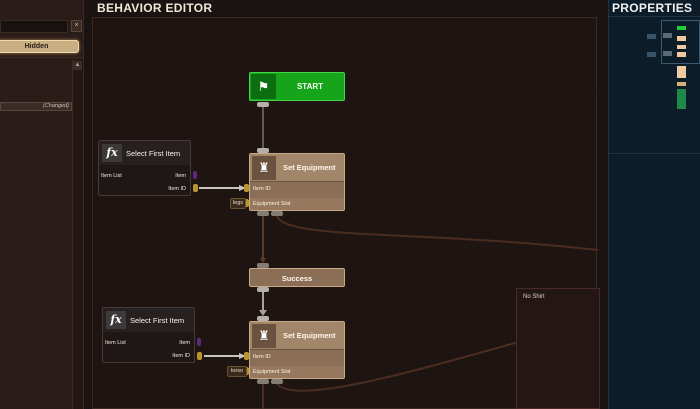  What do you see at coordinates (263, 86) in the screenshot?
I see `flag-icon: ⚑` at bounding box center [263, 86].